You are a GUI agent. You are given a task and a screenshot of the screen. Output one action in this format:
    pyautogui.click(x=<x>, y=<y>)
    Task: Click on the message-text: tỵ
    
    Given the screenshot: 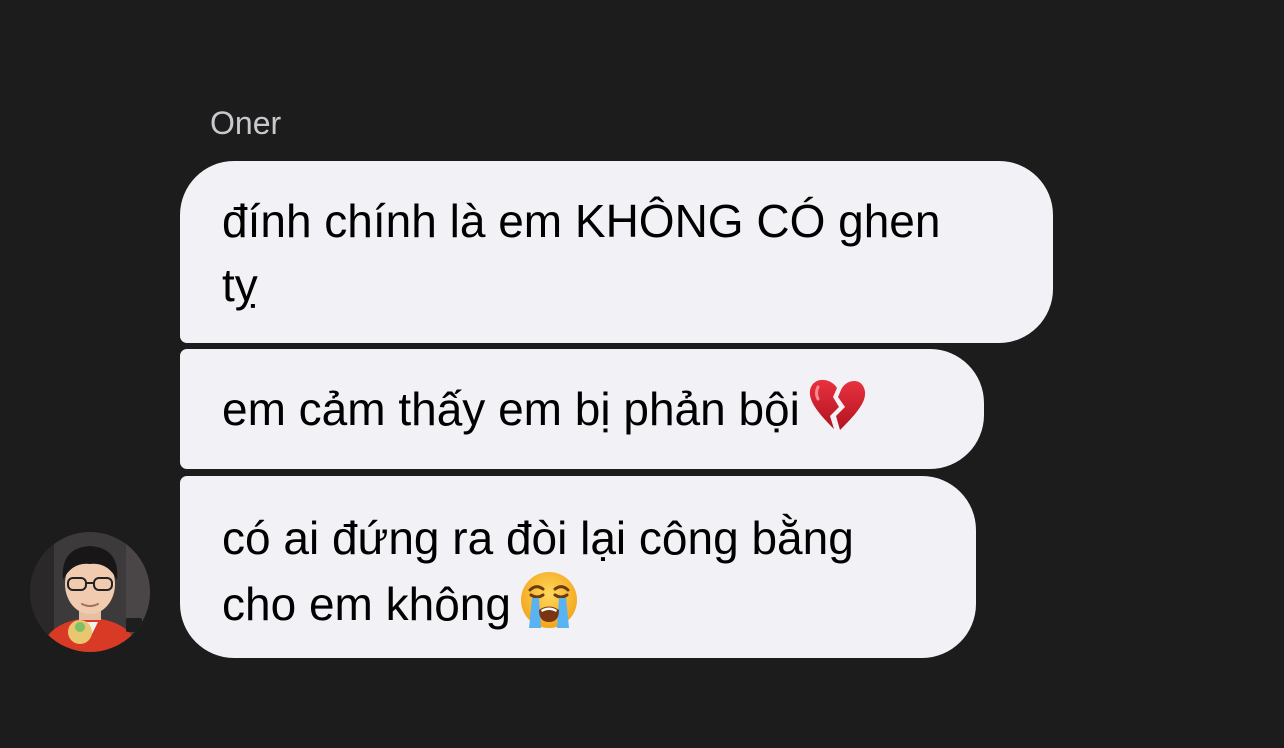 What is the action you would take?
    pyautogui.click(x=240, y=285)
    